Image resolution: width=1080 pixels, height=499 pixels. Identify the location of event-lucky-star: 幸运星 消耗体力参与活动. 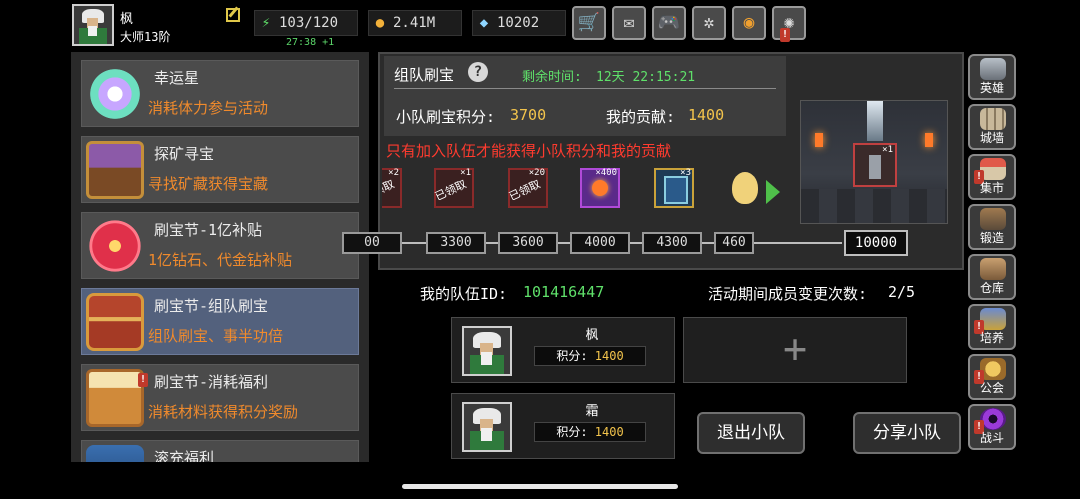
(218, 94).